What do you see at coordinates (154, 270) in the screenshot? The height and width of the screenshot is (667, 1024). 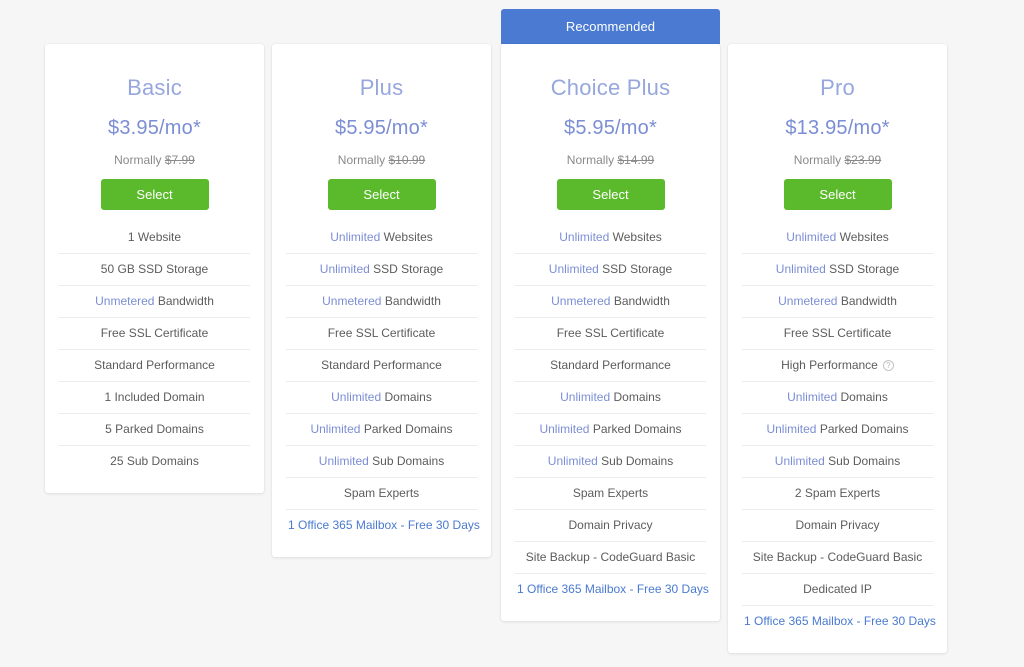 I see `feature-item: 50 GB SSD Storage` at bounding box center [154, 270].